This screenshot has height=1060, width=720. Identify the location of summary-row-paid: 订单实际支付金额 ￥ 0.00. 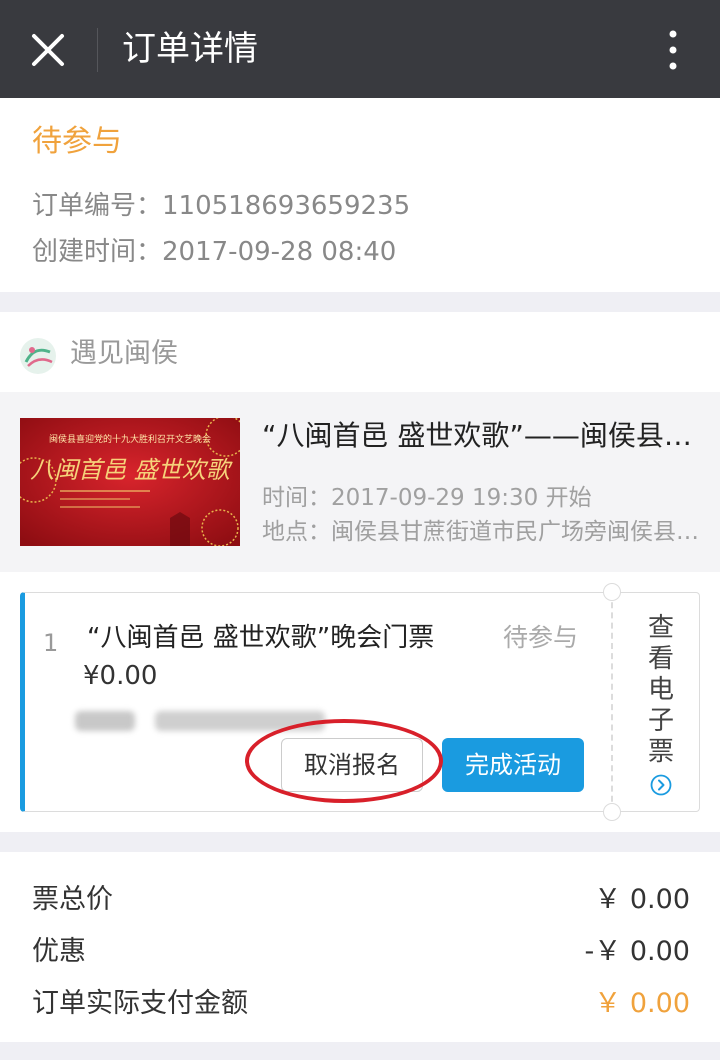
(360, 1004).